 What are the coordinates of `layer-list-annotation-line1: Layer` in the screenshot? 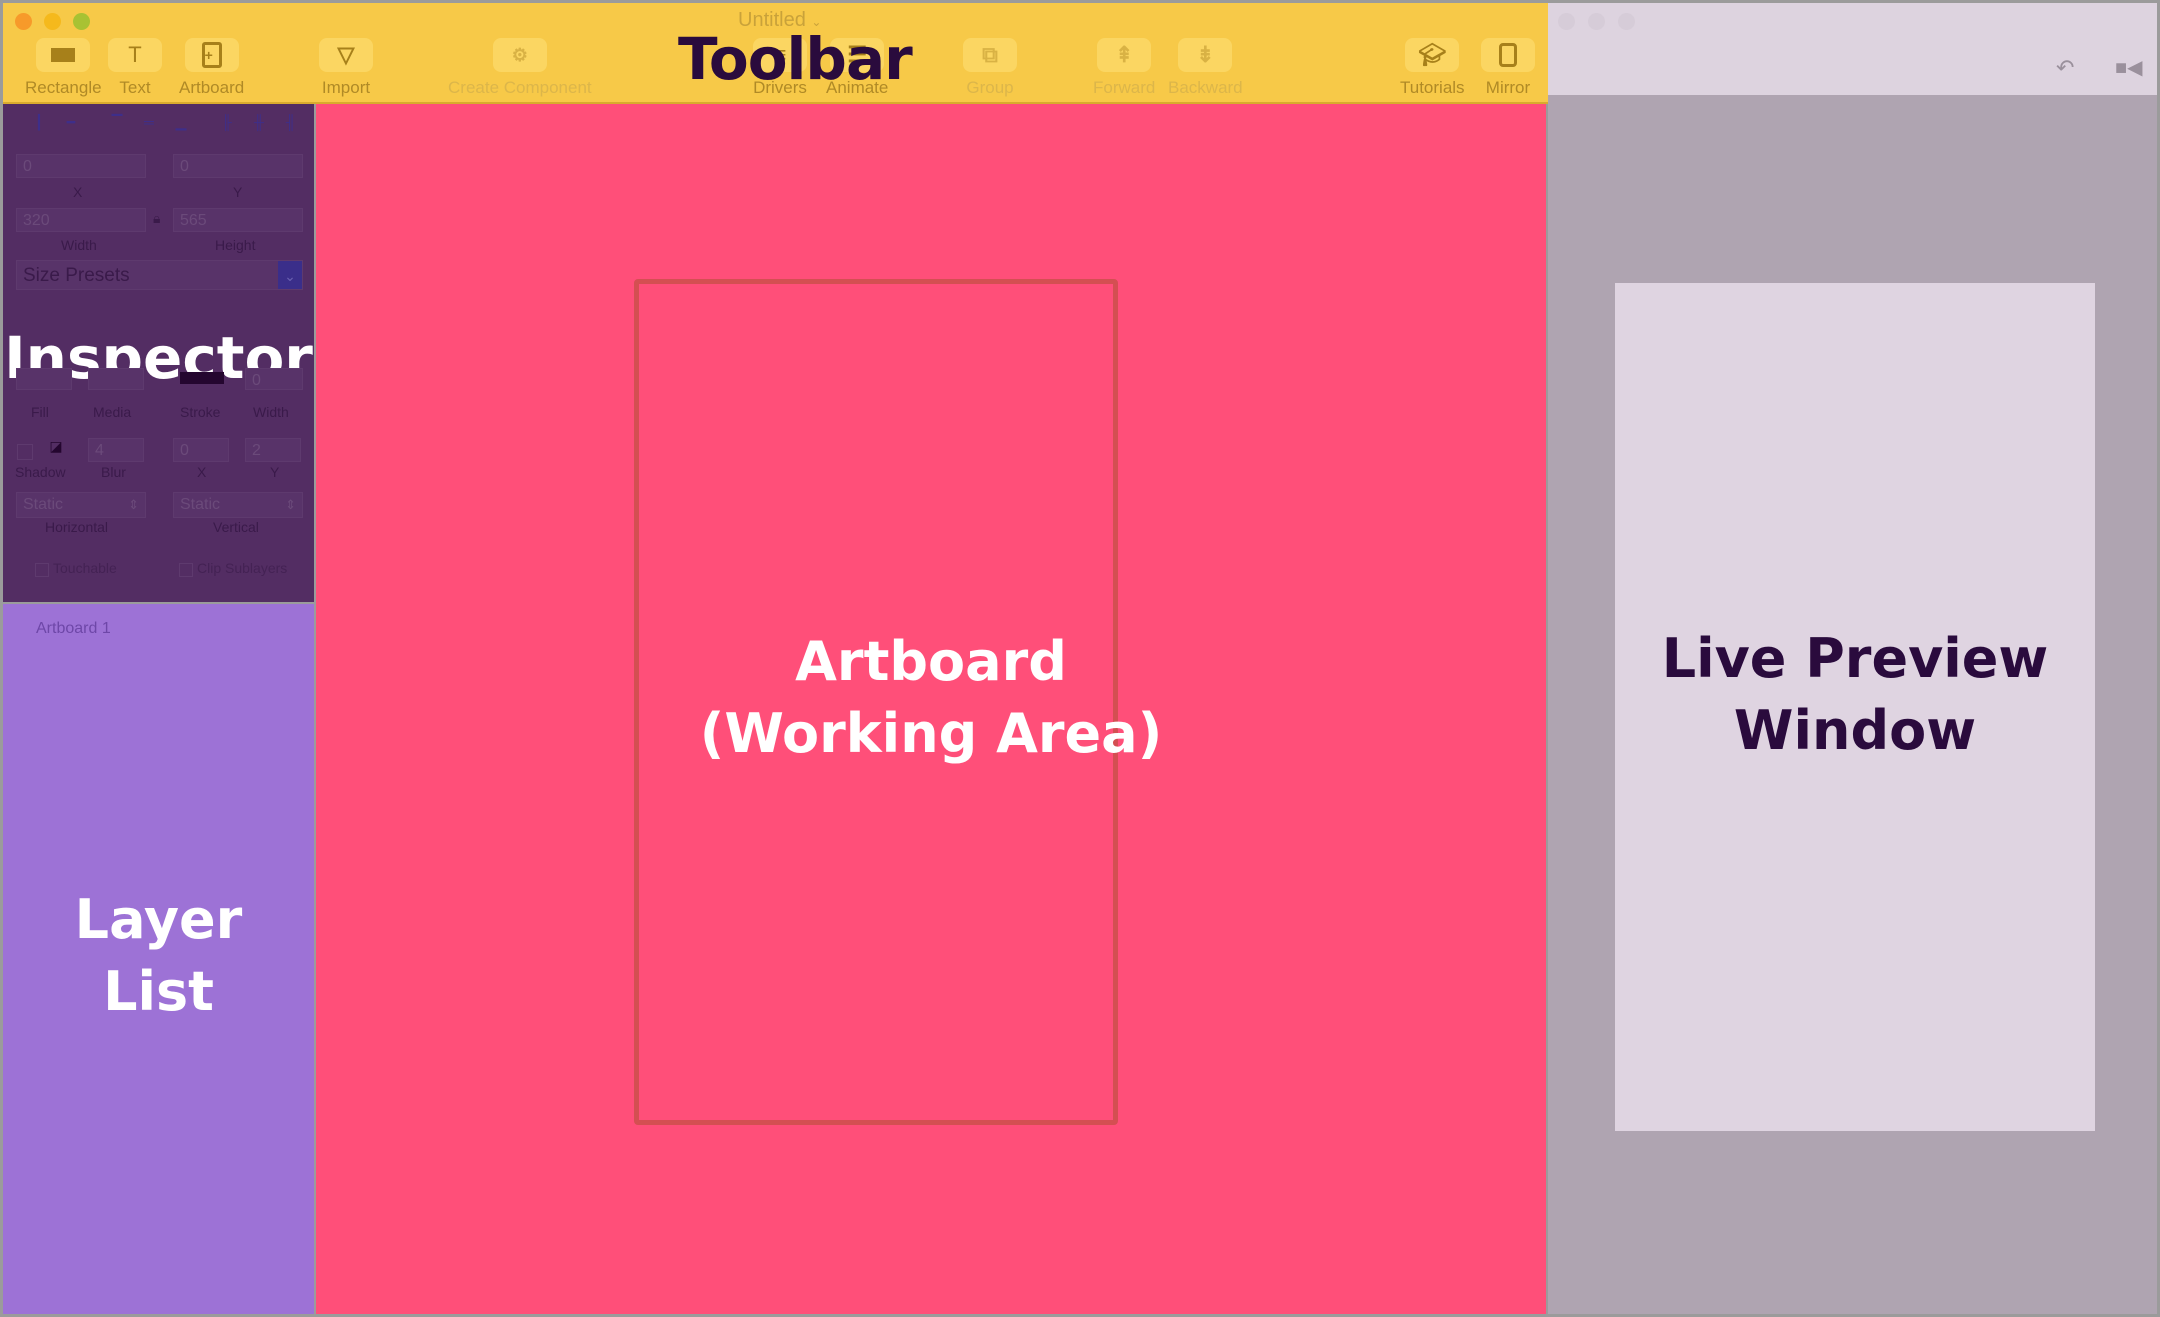 It's located at (158, 919).